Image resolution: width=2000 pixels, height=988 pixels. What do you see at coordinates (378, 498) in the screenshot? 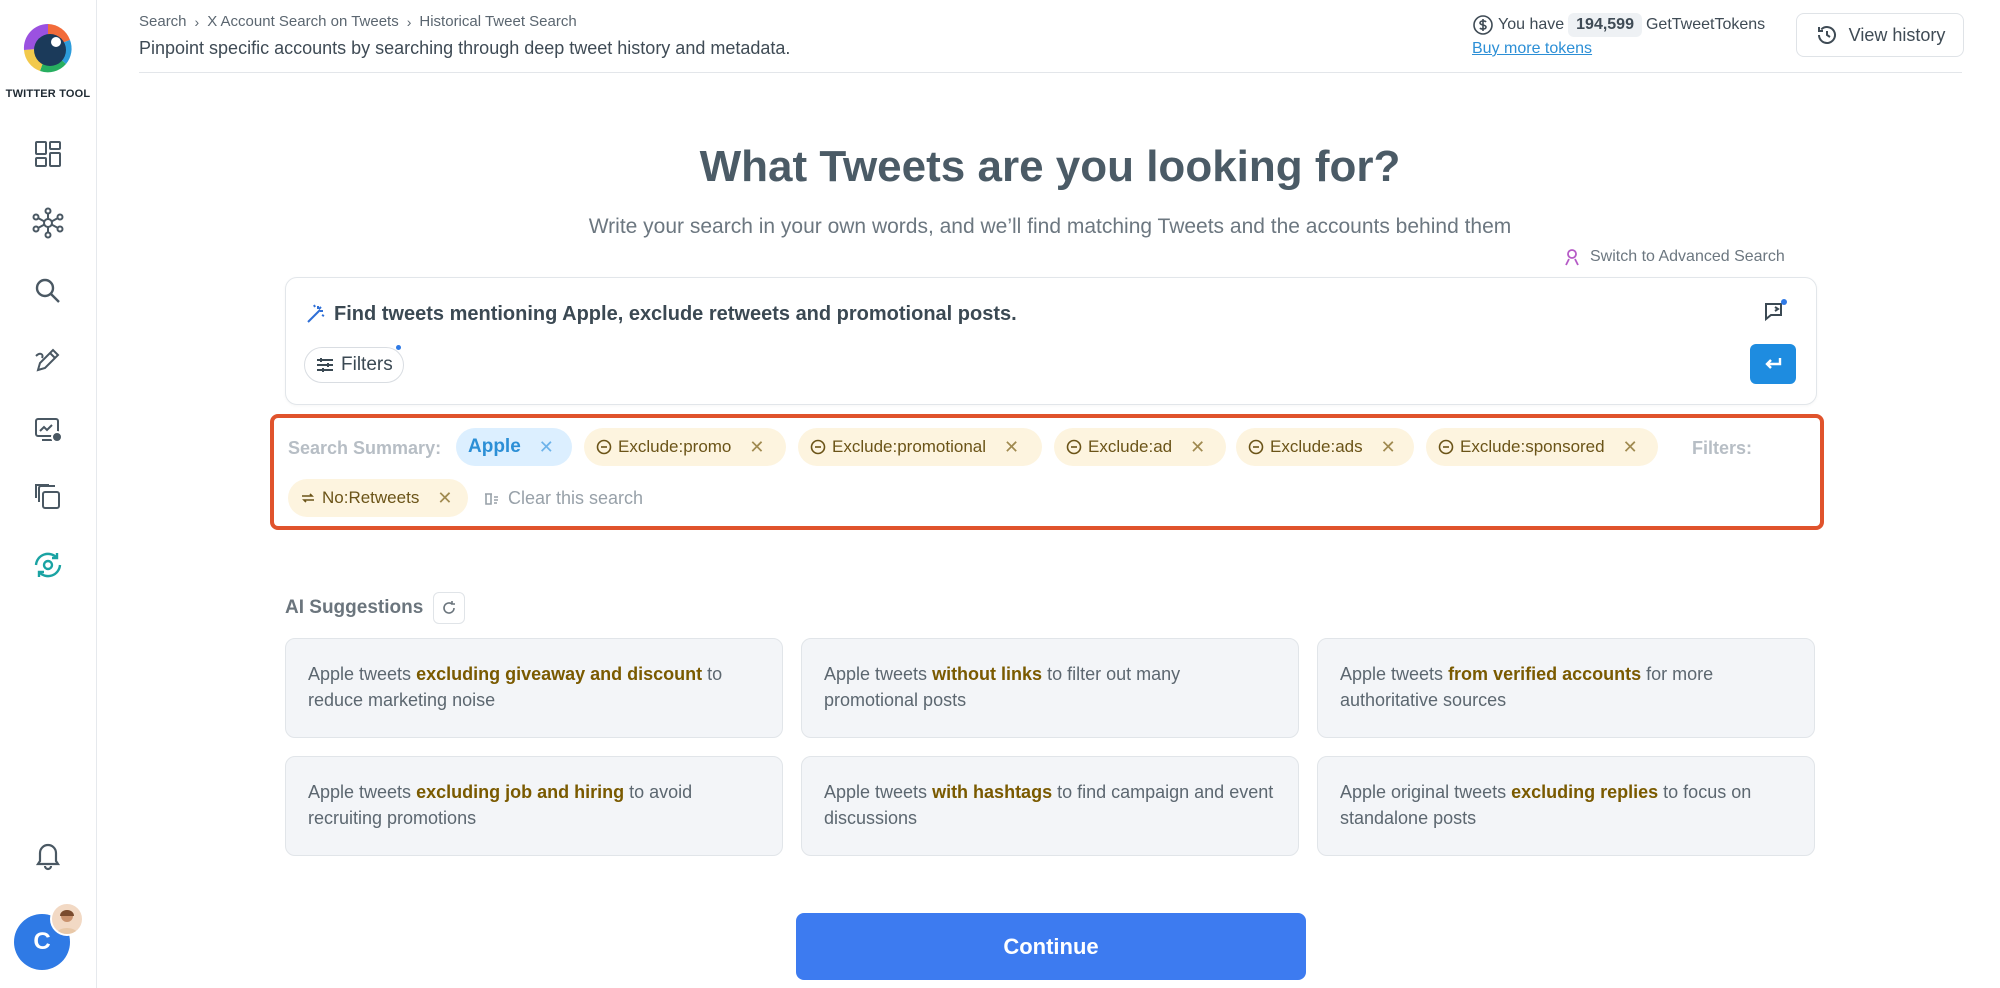
I see `filter-chip: No:Retweets ✕` at bounding box center [378, 498].